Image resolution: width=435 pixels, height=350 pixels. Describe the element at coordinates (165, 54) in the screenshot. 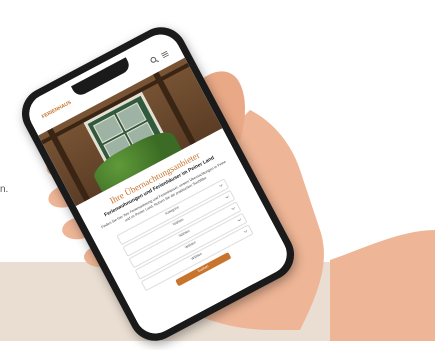

I see `menu-icon` at that location.